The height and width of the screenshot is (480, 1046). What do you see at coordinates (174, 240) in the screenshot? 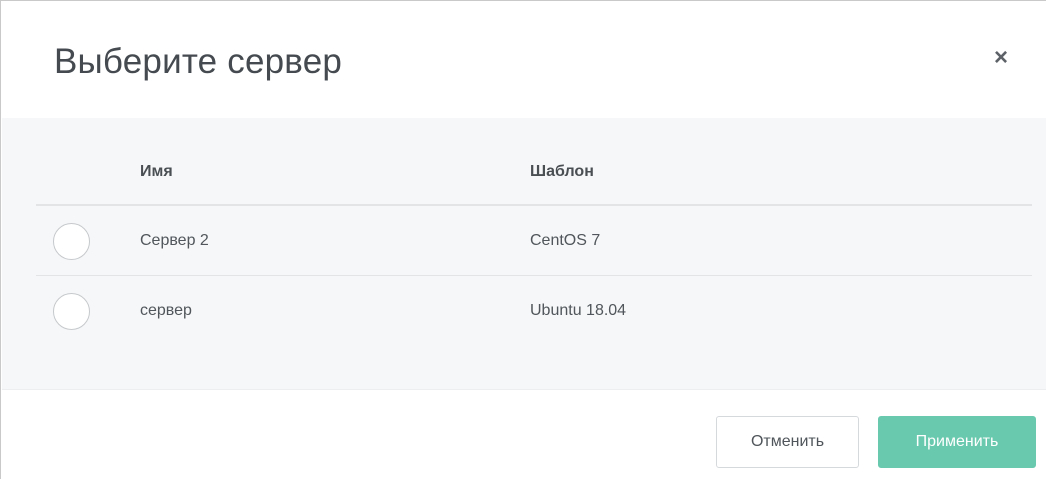
I see `server-name: Сервер 2` at bounding box center [174, 240].